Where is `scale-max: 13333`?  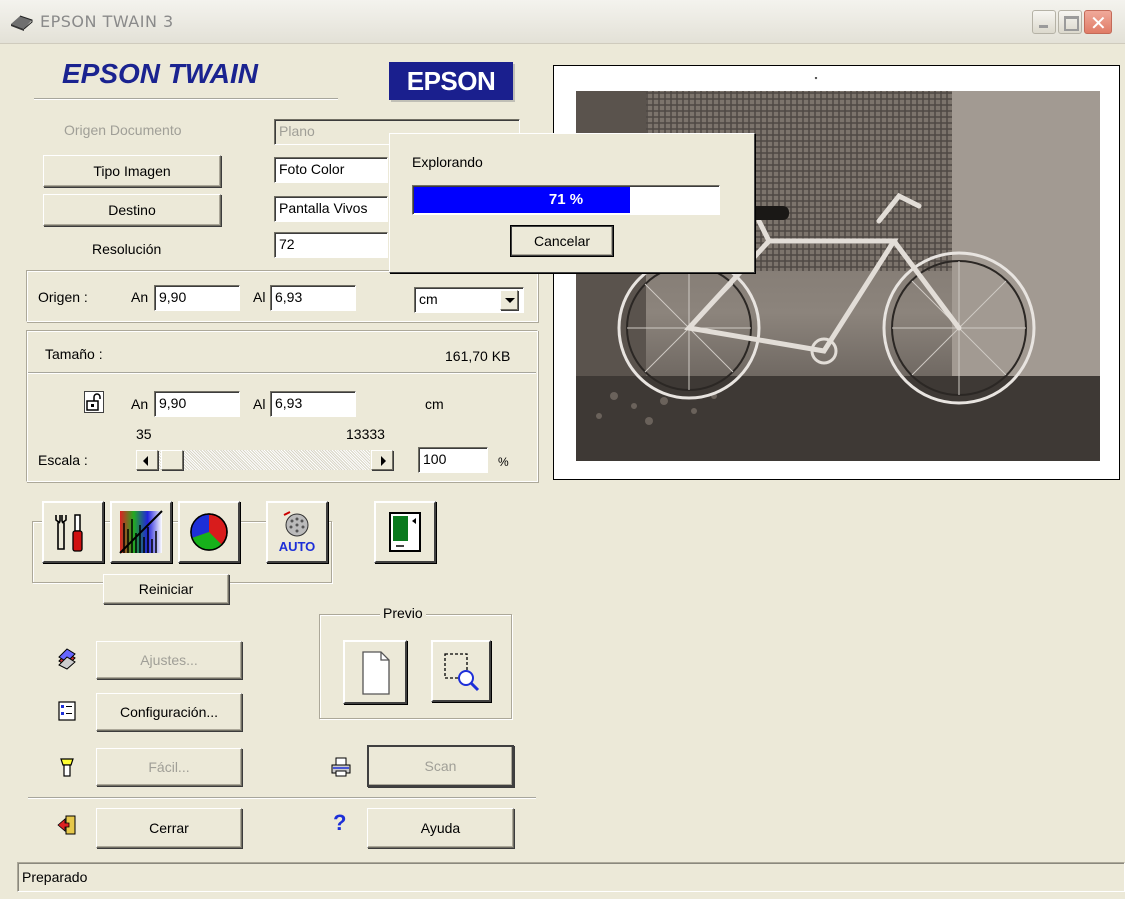 scale-max: 13333 is located at coordinates (365, 434).